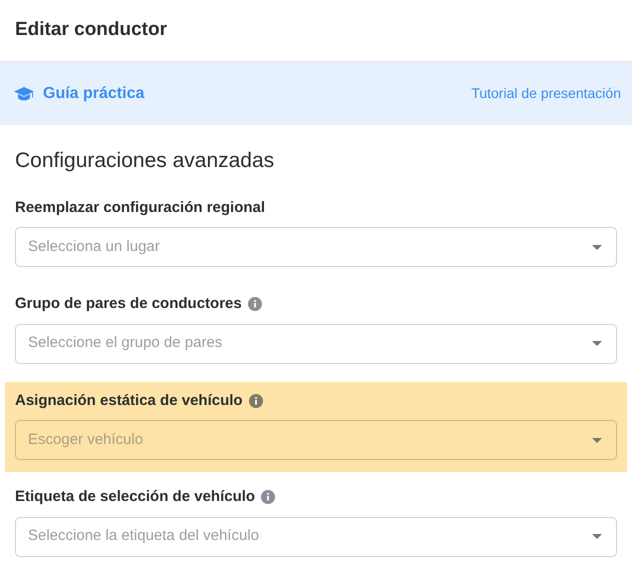 The height and width of the screenshot is (571, 632). I want to click on select-field: Seleccione el grupo de pares, so click(316, 344).